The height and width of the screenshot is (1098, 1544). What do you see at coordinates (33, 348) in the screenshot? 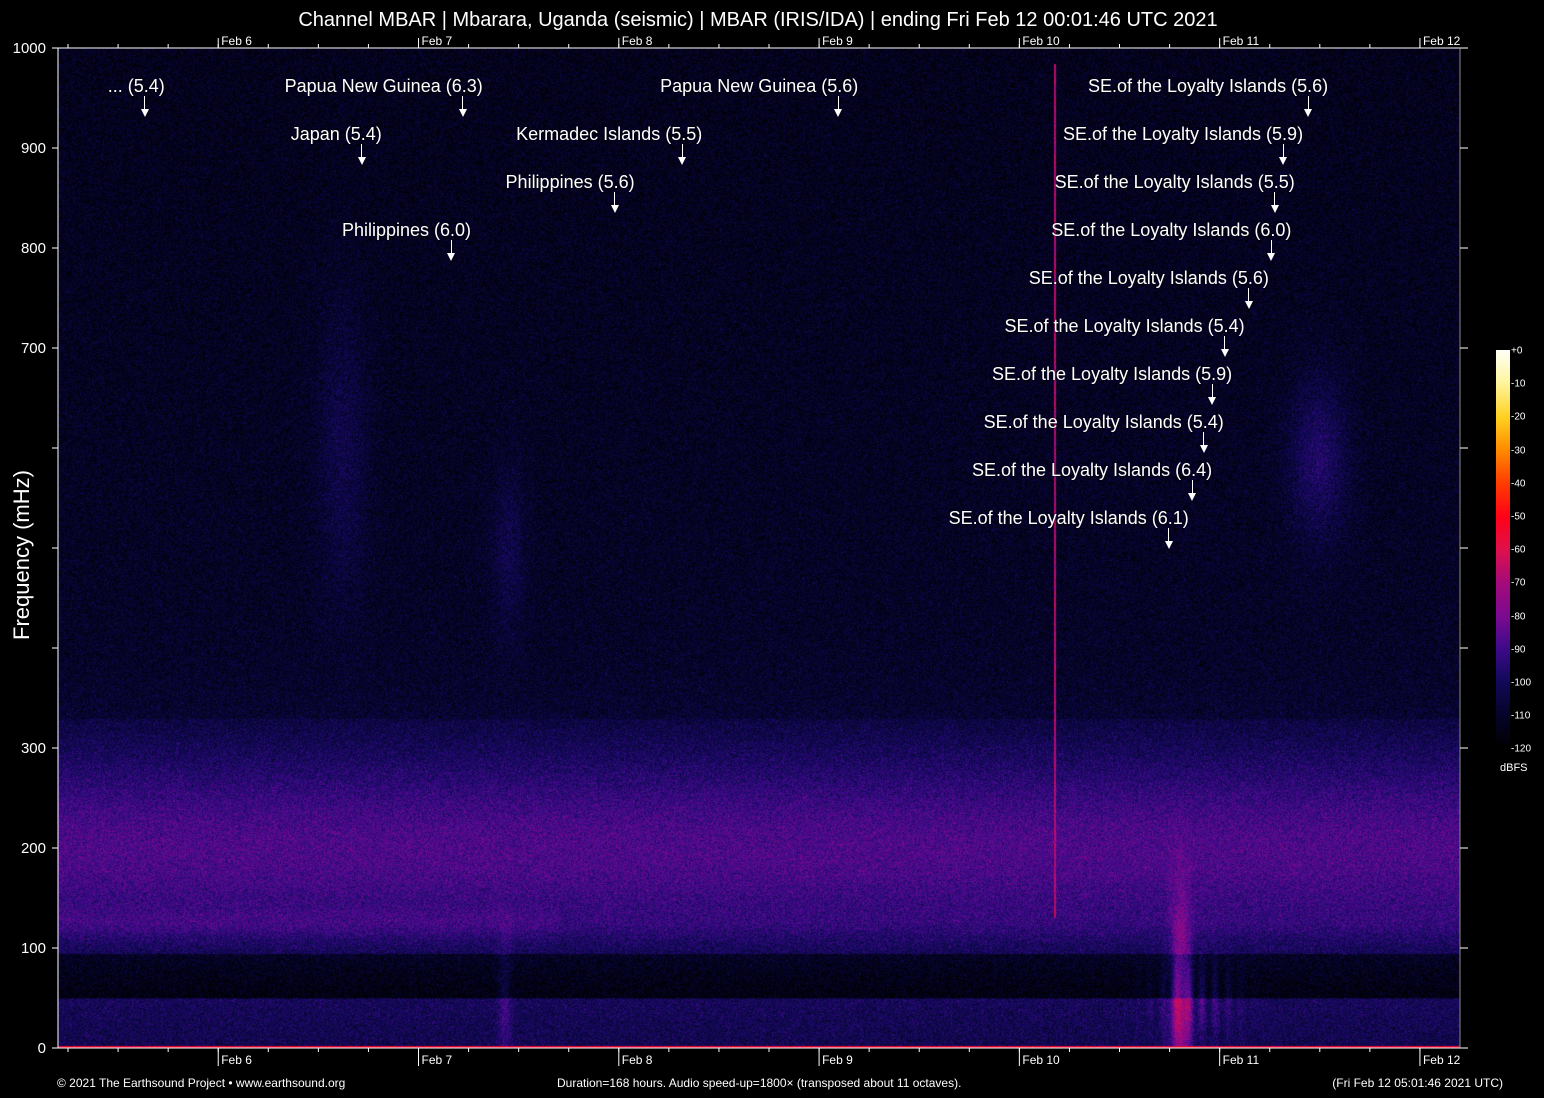
I see `y-tick-label: 700` at bounding box center [33, 348].